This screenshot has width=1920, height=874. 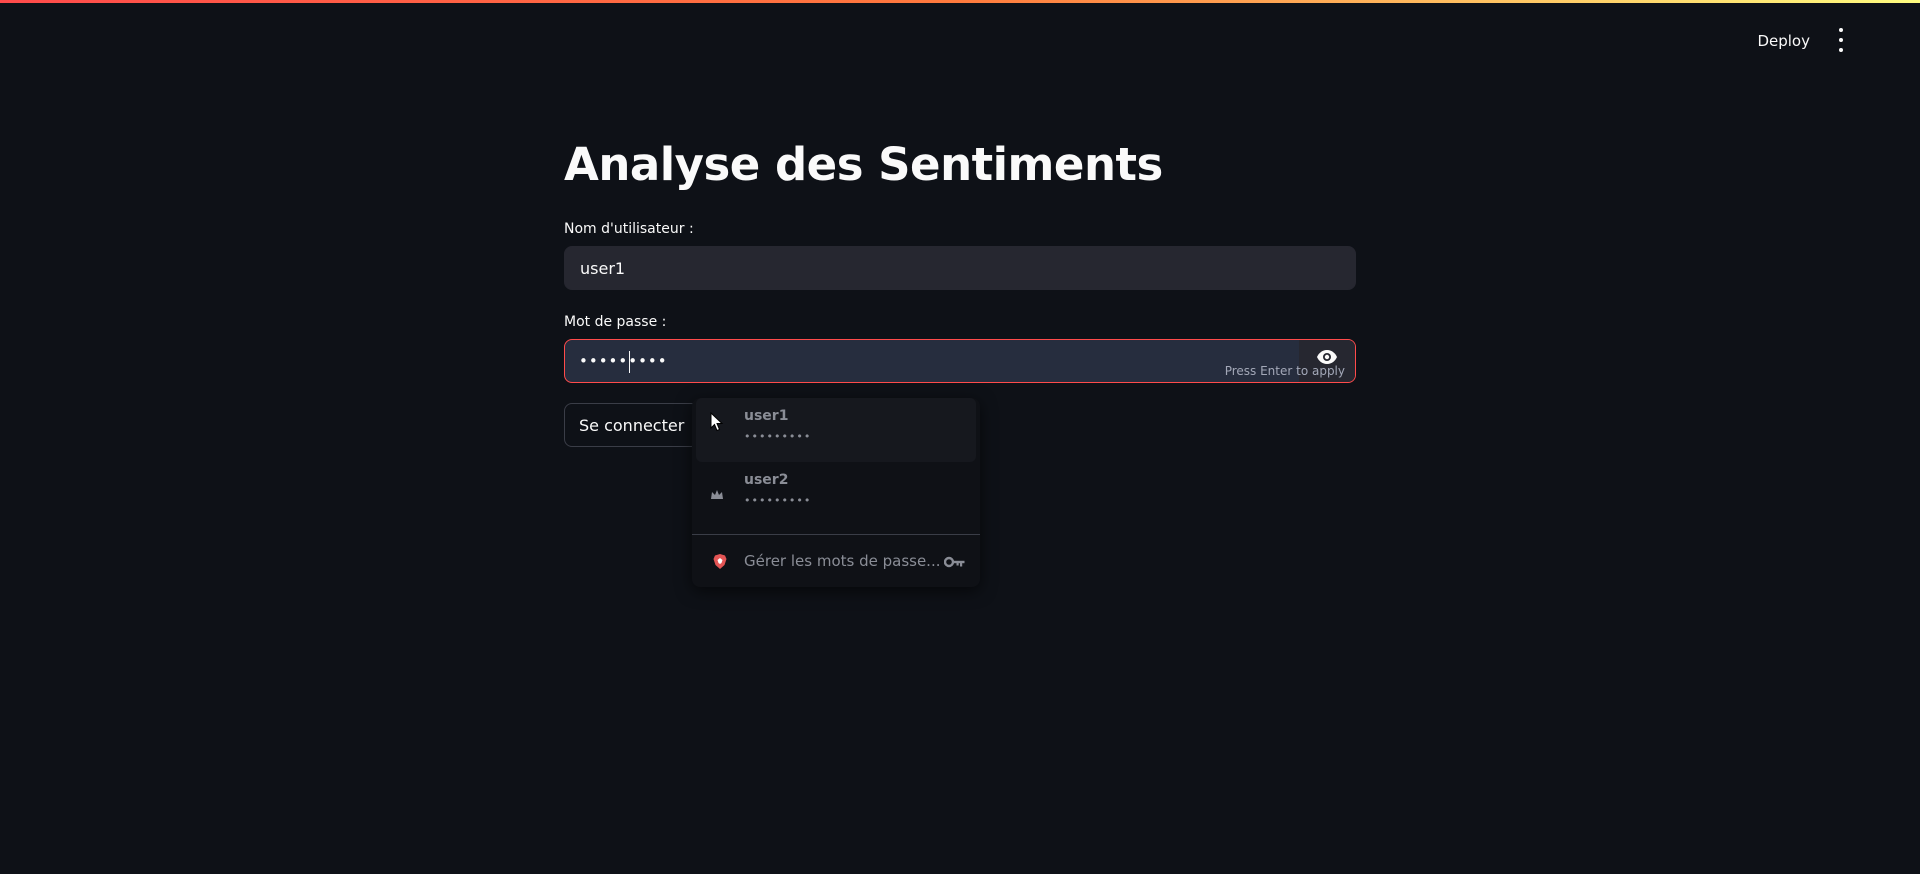 What do you see at coordinates (629, 229) in the screenshot?
I see `username-label: Nom d'utilisateur :` at bounding box center [629, 229].